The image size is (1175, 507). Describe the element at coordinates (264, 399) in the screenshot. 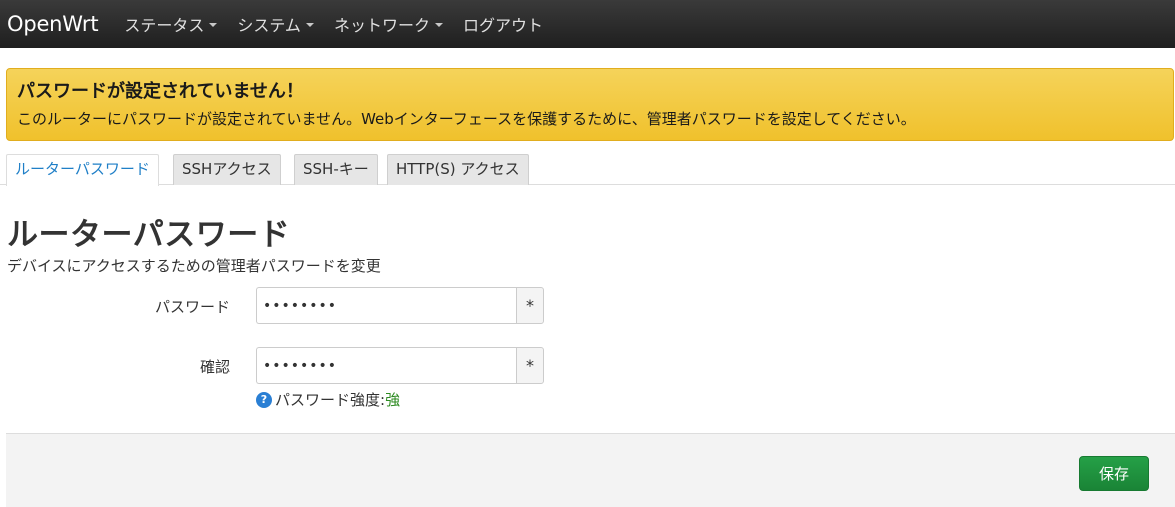

I see `help-icon: ?` at that location.